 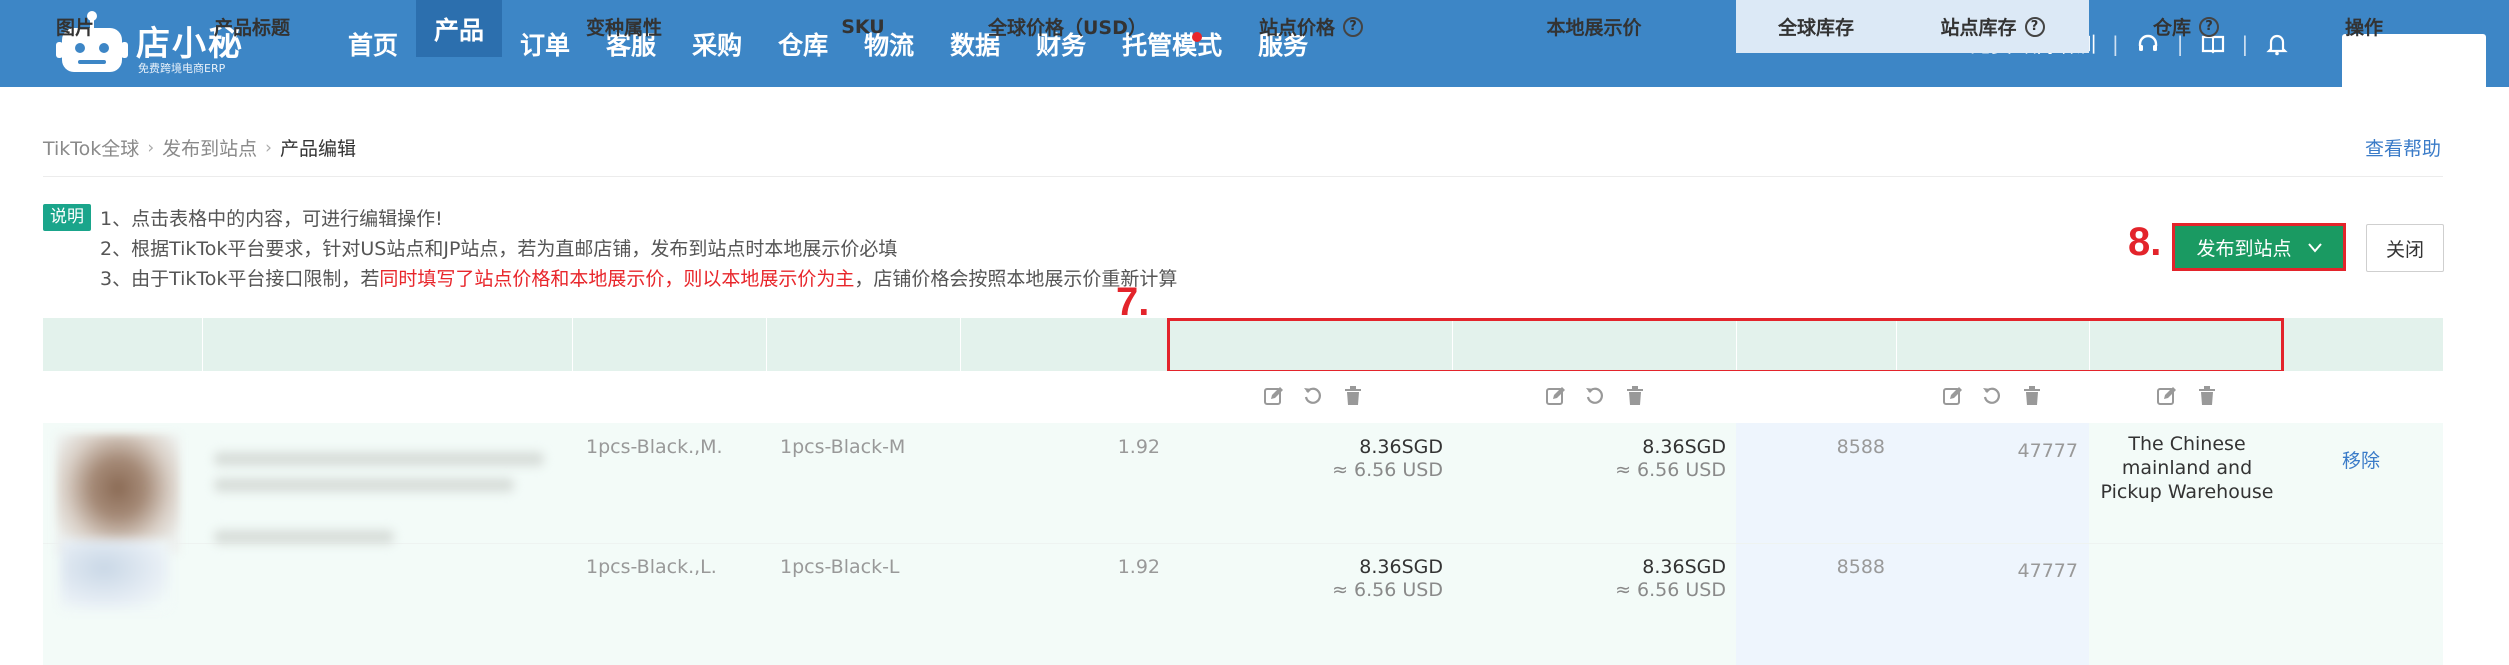 What do you see at coordinates (317, 149) in the screenshot?
I see `breadcrumb-item-current: 产品编辑` at bounding box center [317, 149].